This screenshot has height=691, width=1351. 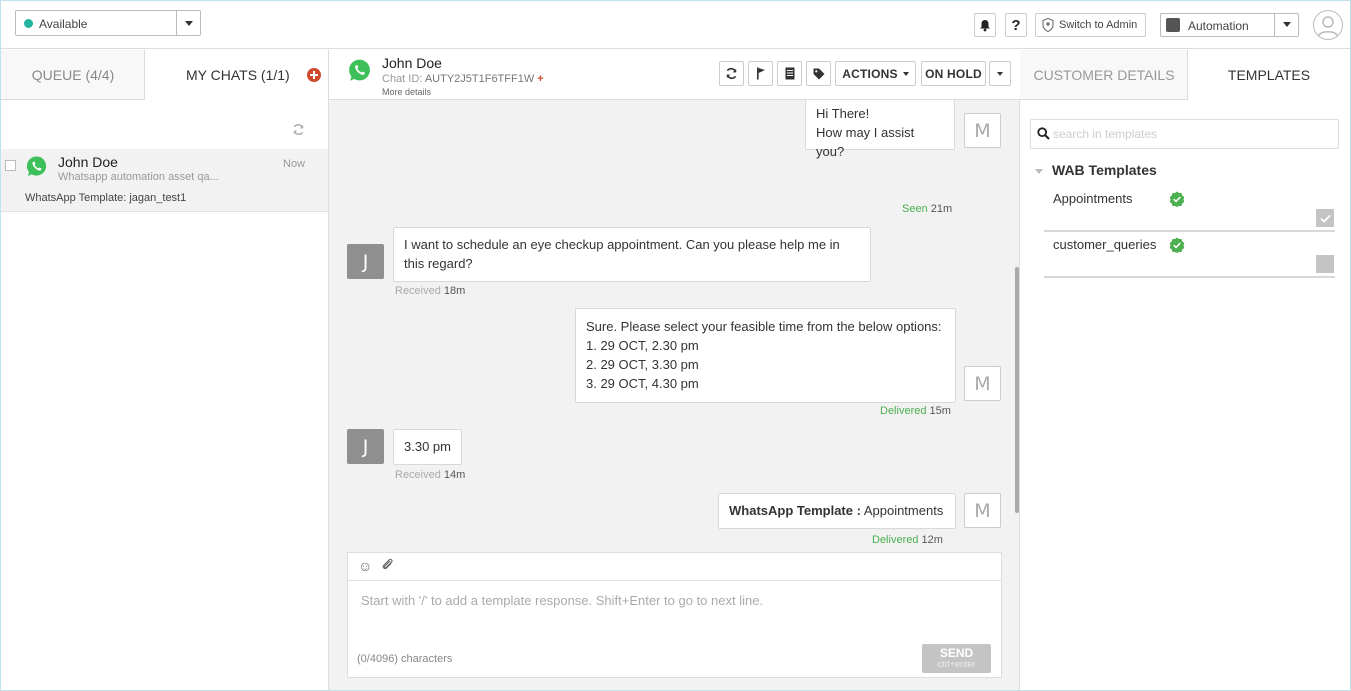 I want to click on notes-button, so click(x=789, y=73).